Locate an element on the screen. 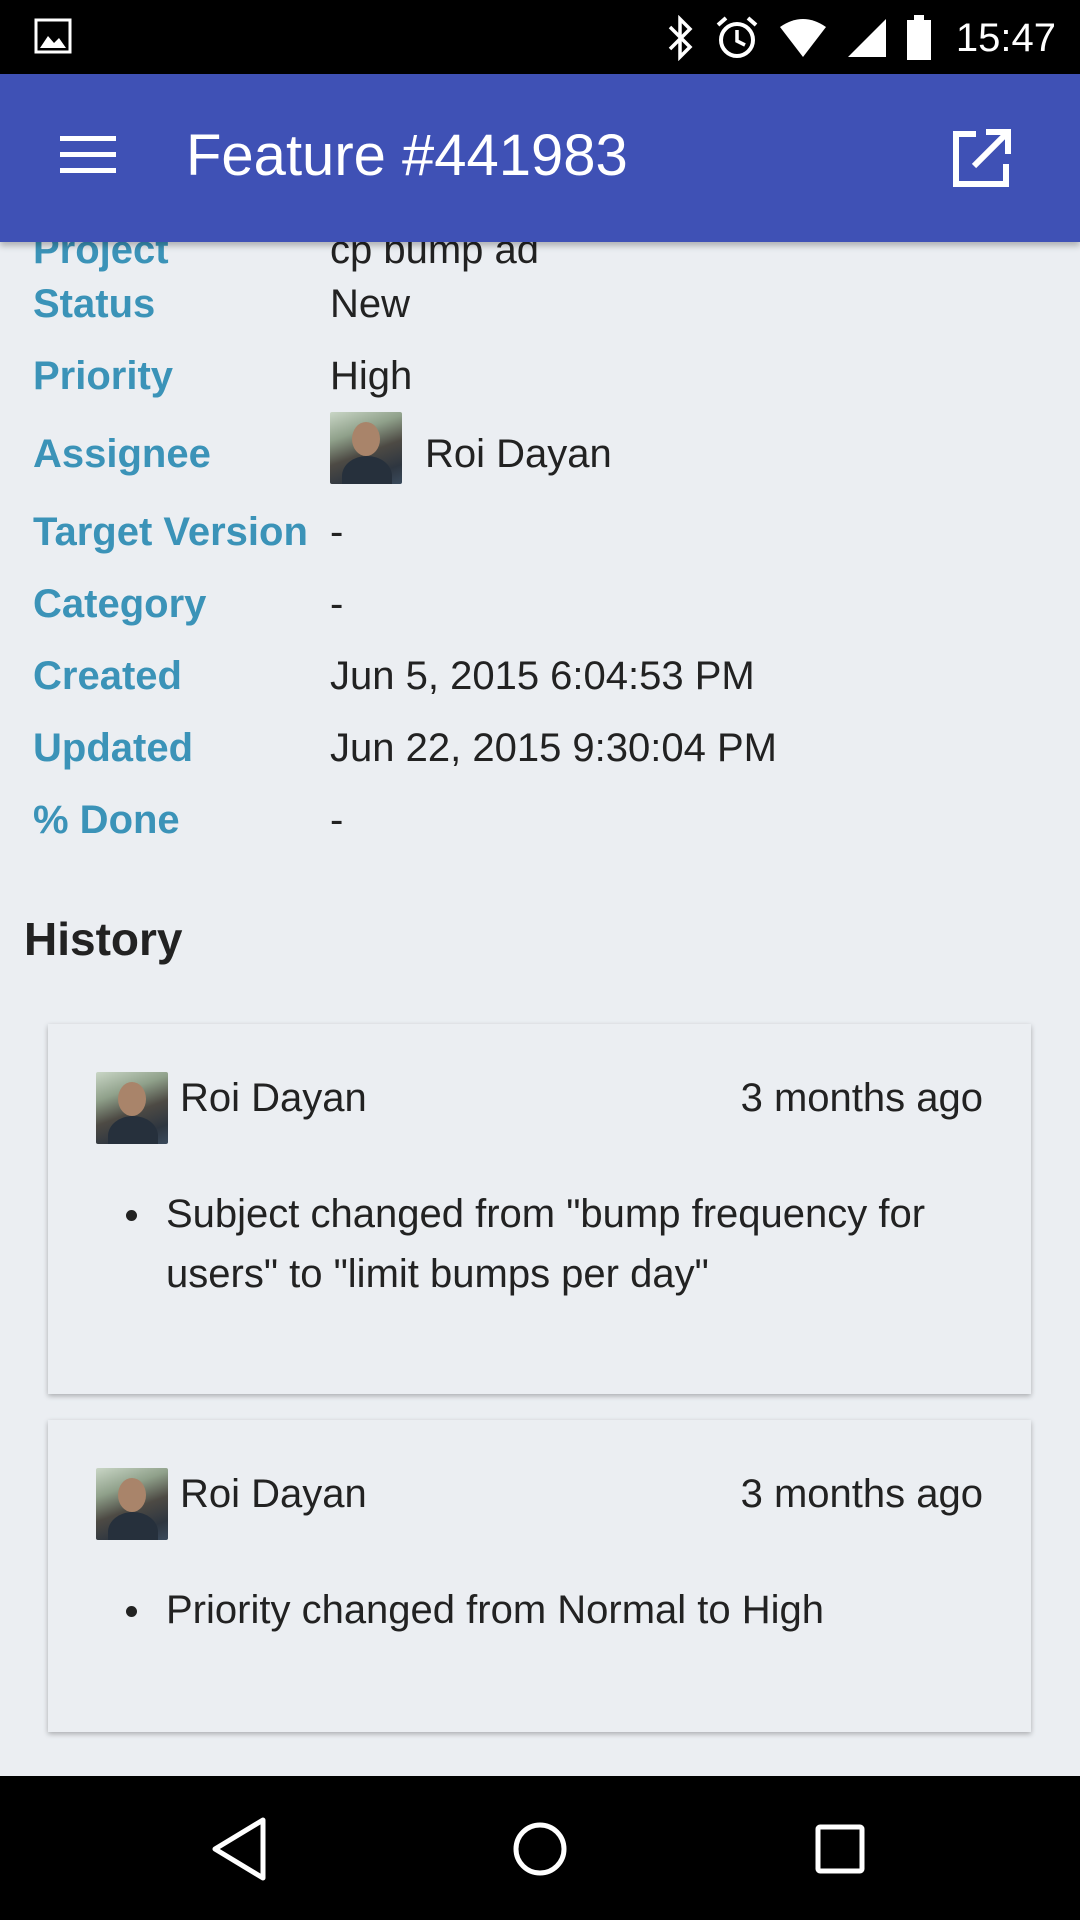 Image resolution: width=1080 pixels, height=1920 pixels. menu-icon is located at coordinates (95, 158).